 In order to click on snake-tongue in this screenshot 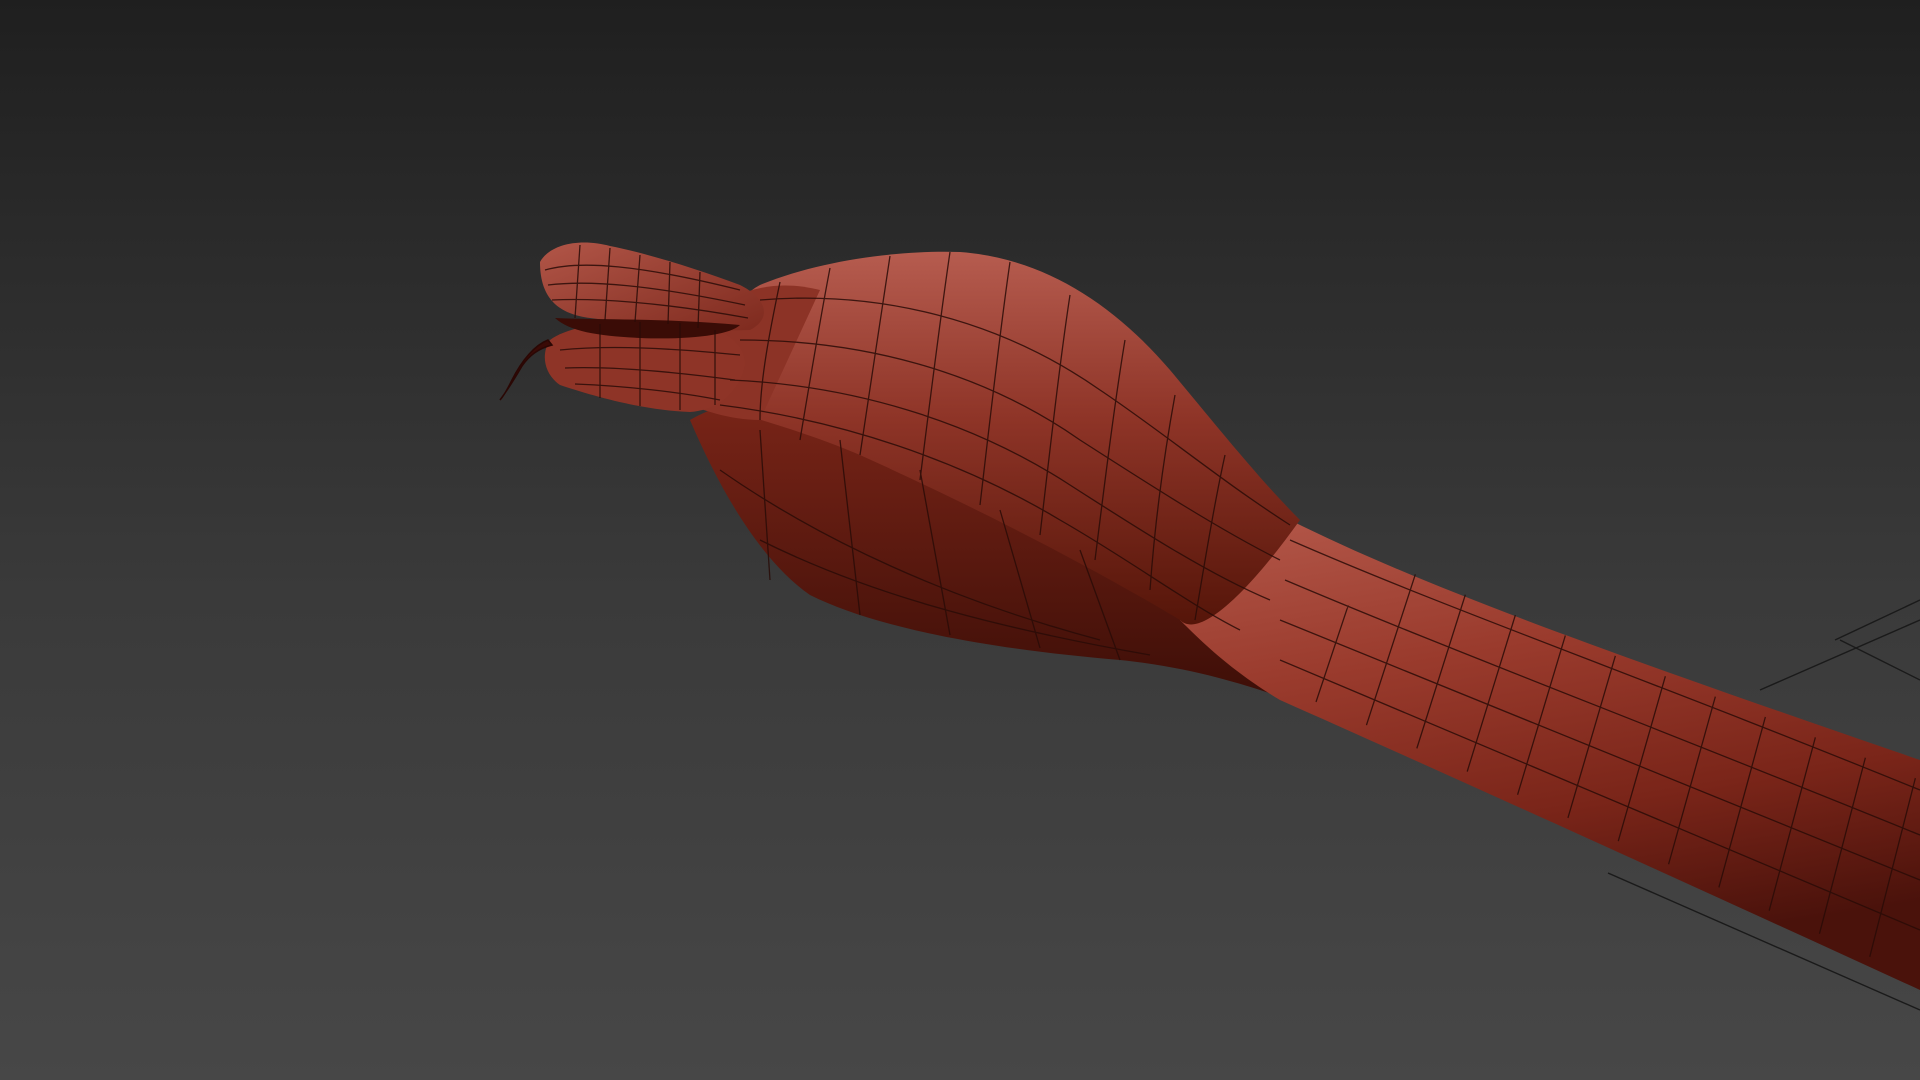, I will do `click(526, 370)`.